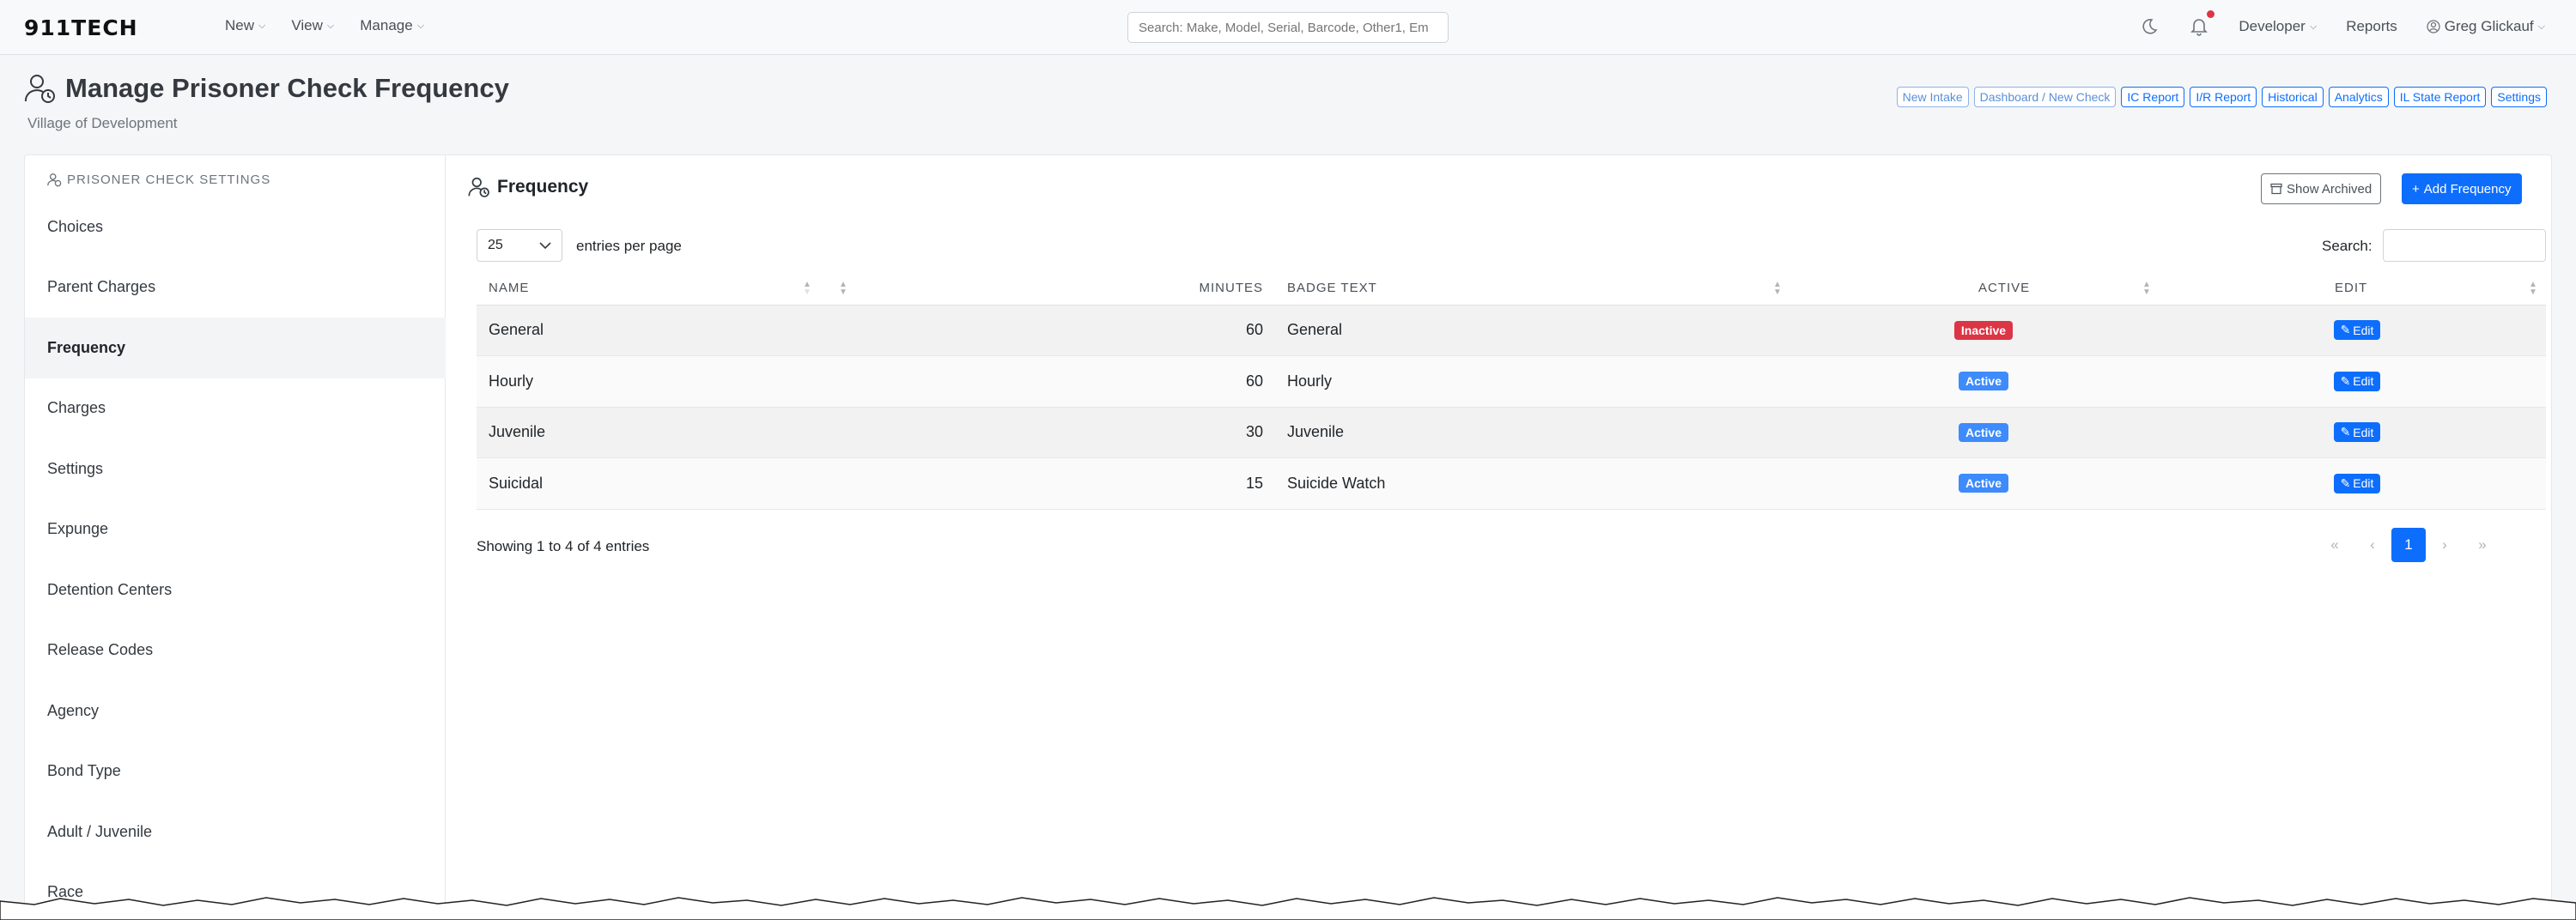 Image resolution: width=2576 pixels, height=920 pixels. I want to click on nav-manage-menu: Manage ⌵, so click(392, 25).